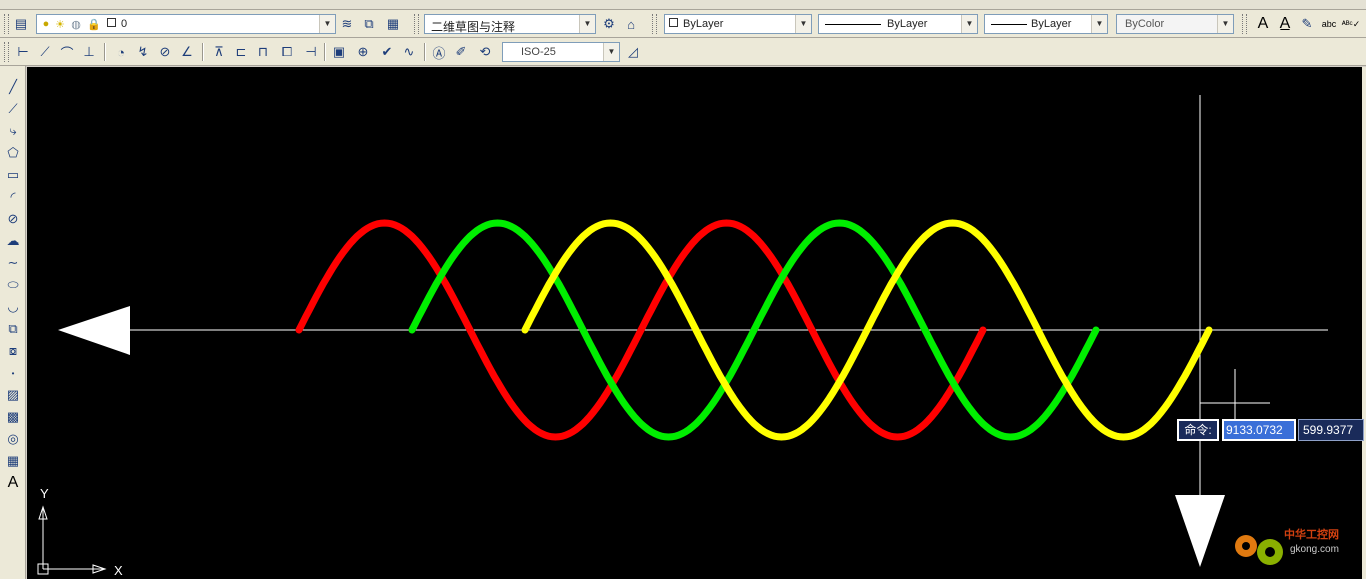 This screenshot has width=1366, height=579. Describe the element at coordinates (609, 24) in the screenshot. I see `workspace-settings-icon: ⚙` at that location.